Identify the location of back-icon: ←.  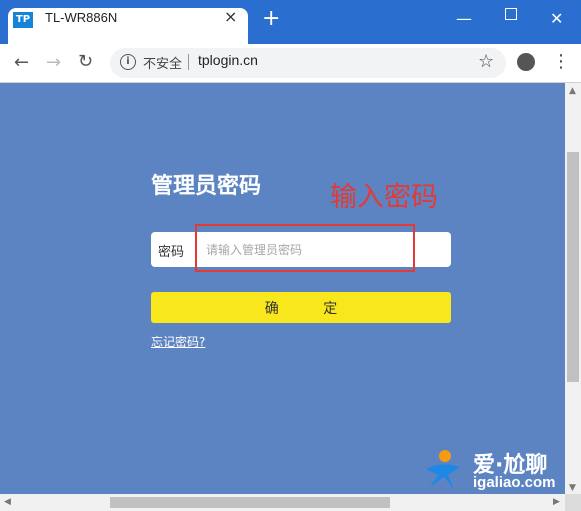
(21, 62).